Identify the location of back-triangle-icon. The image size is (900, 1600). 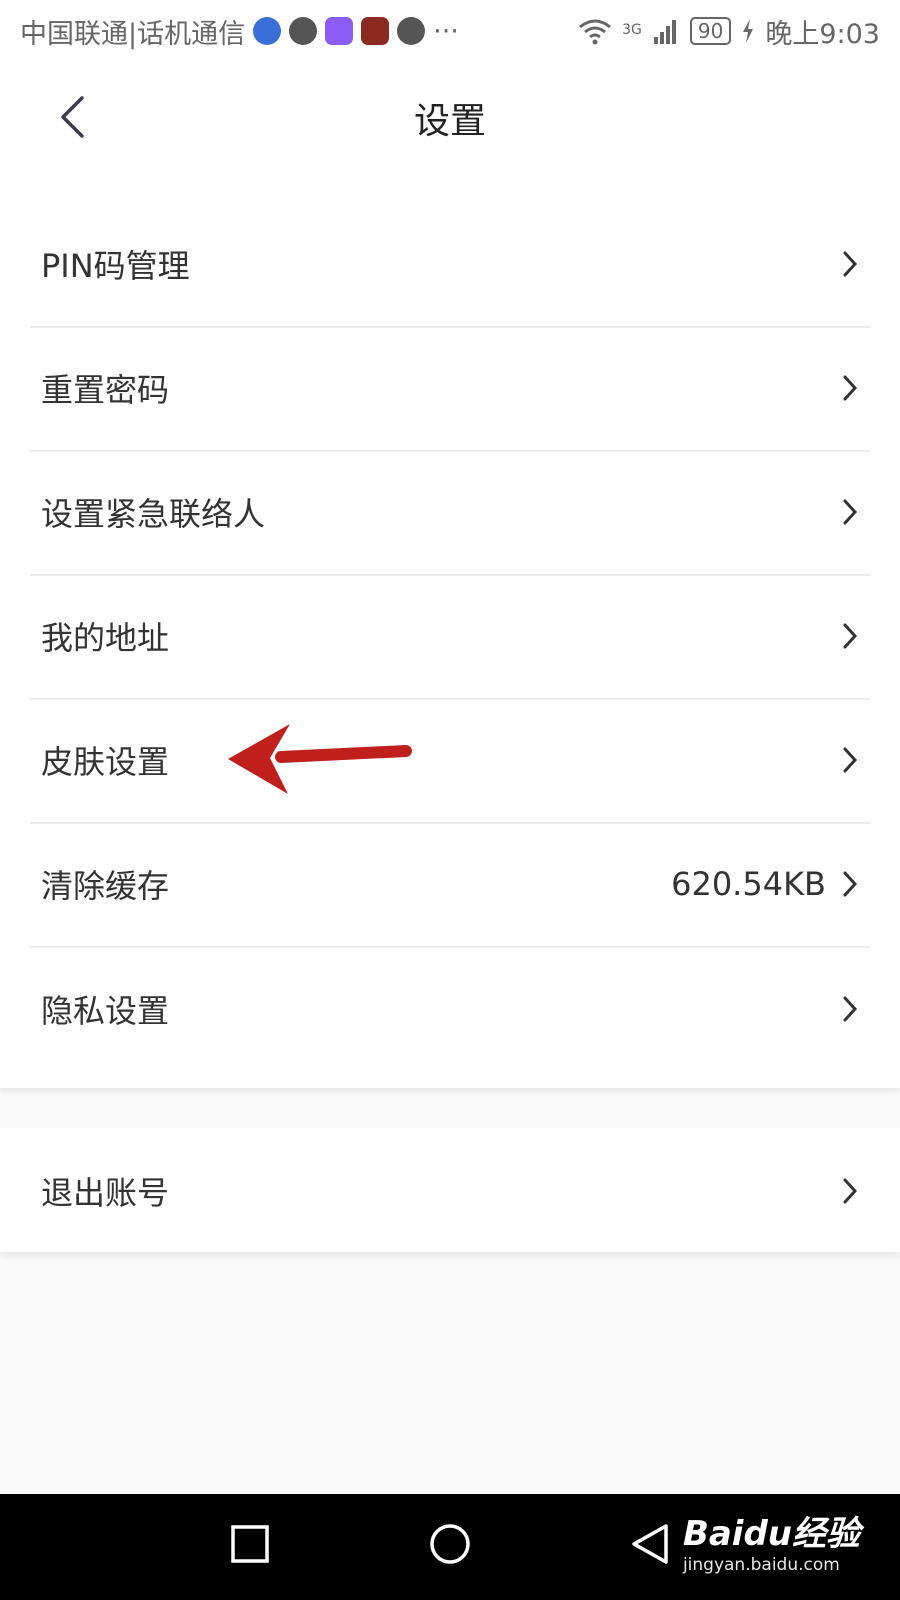
(650, 1544).